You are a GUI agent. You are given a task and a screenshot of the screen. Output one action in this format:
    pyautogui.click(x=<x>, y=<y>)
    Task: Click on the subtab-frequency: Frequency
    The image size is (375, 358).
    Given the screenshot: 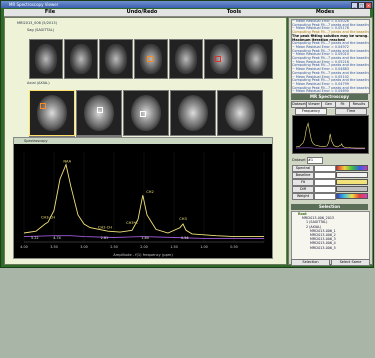 What is the action you would take?
    pyautogui.click(x=311, y=111)
    